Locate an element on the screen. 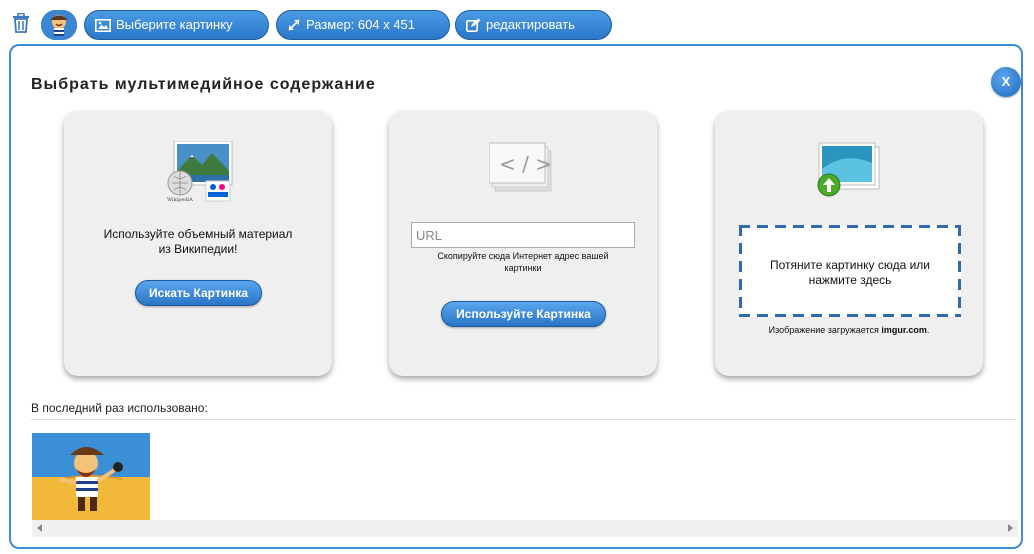 This screenshot has height=554, width=1034. code-page-icon: < / > is located at coordinates (520, 167).